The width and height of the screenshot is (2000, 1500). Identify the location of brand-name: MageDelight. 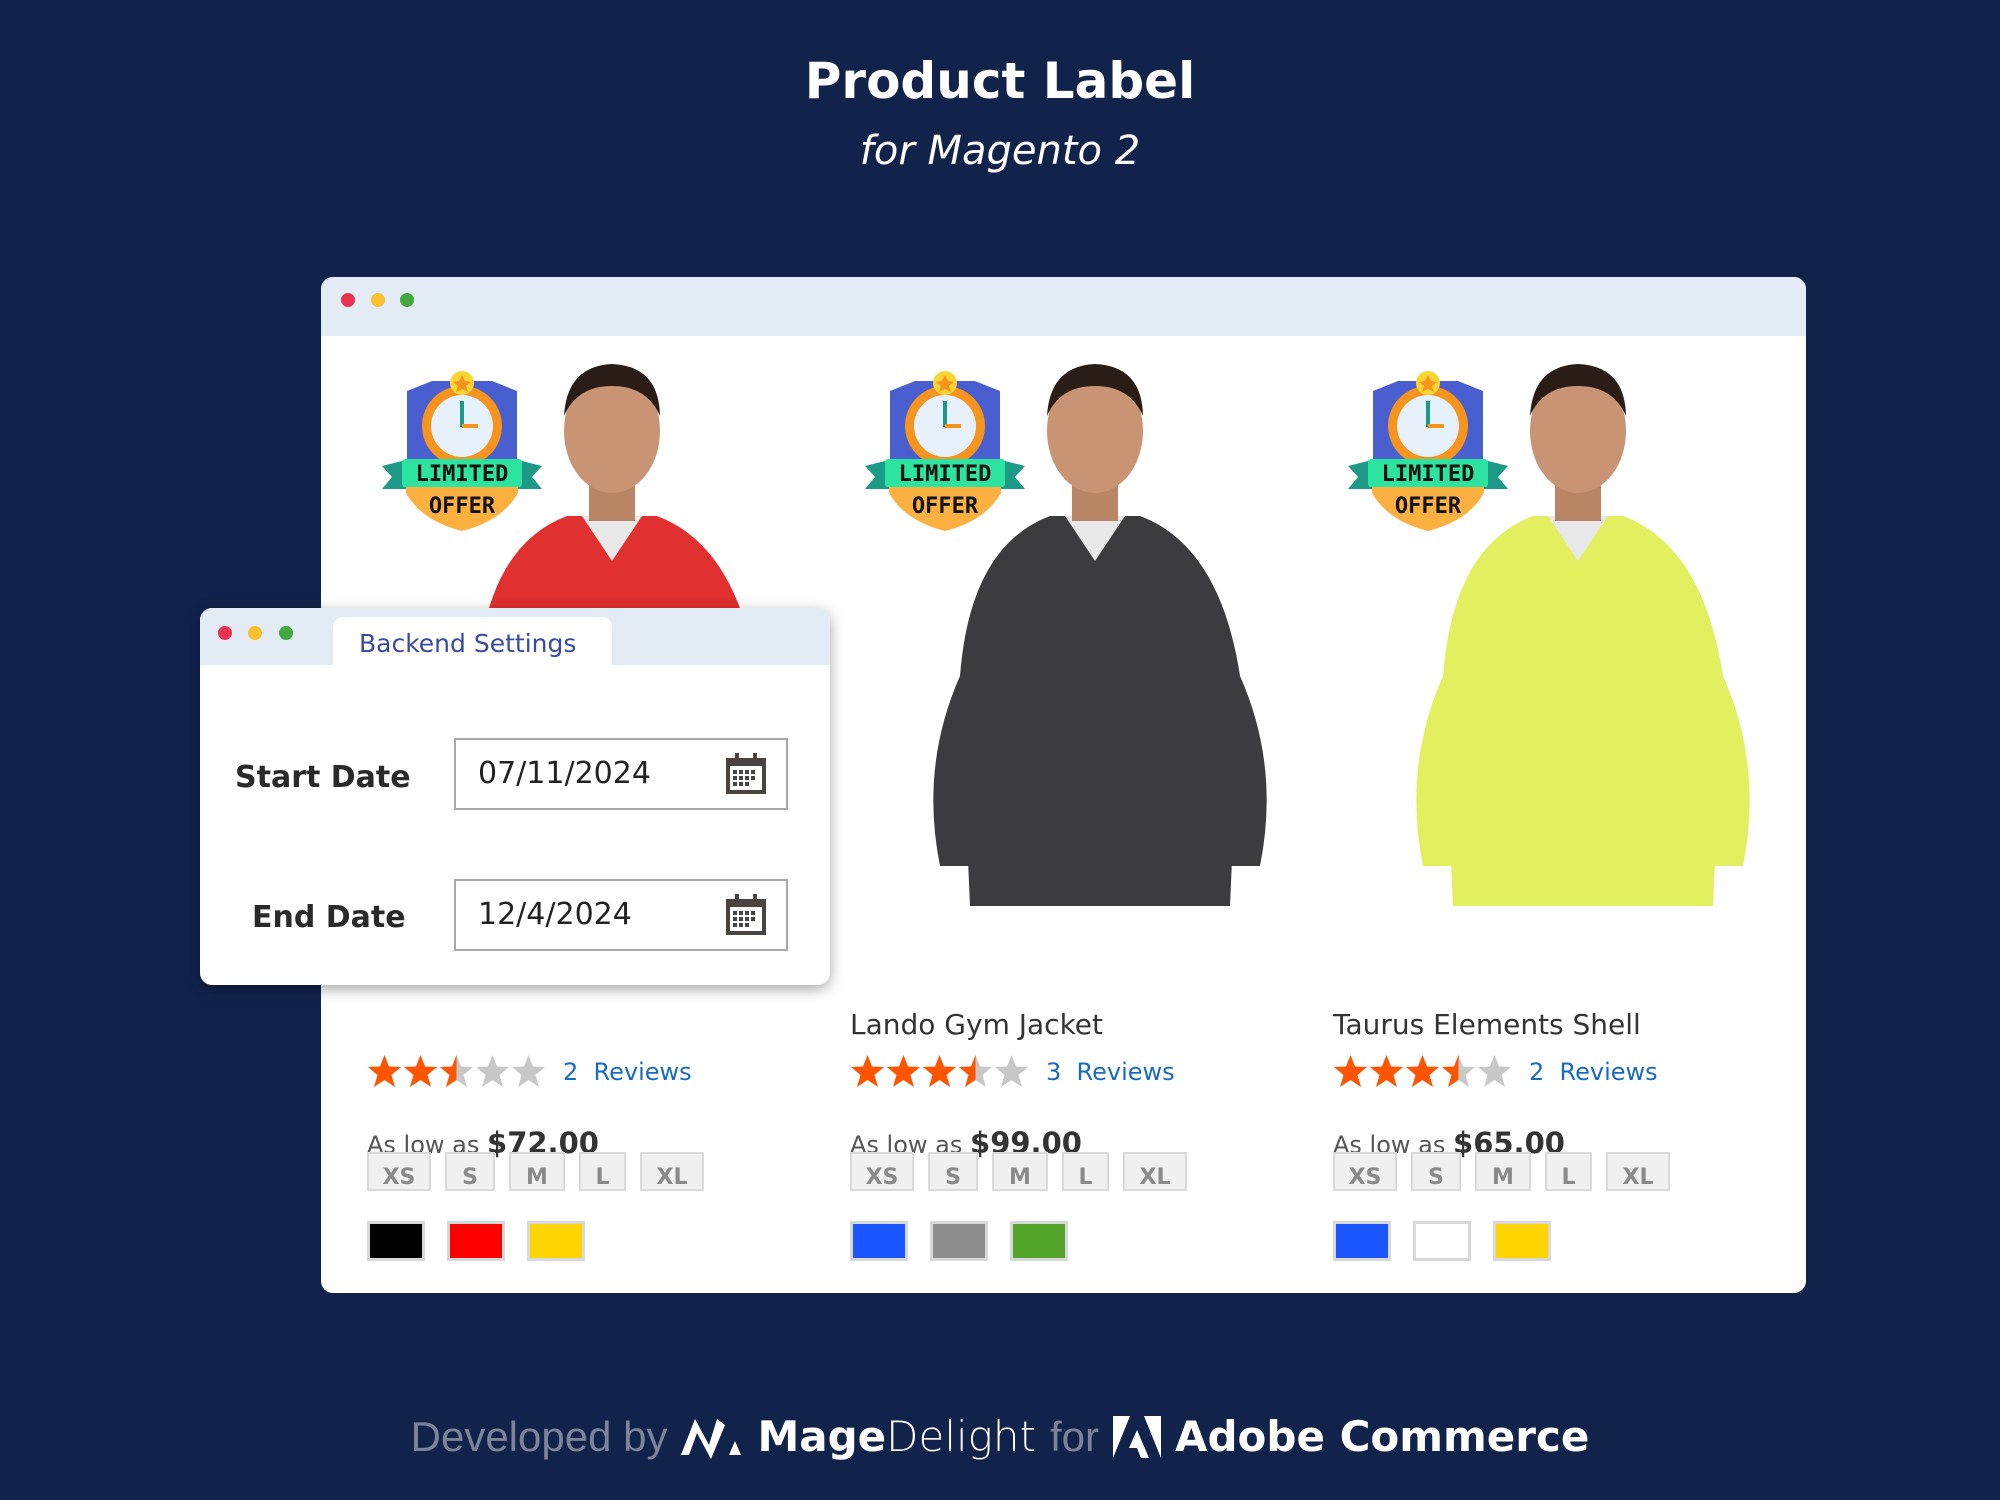
(896, 1436).